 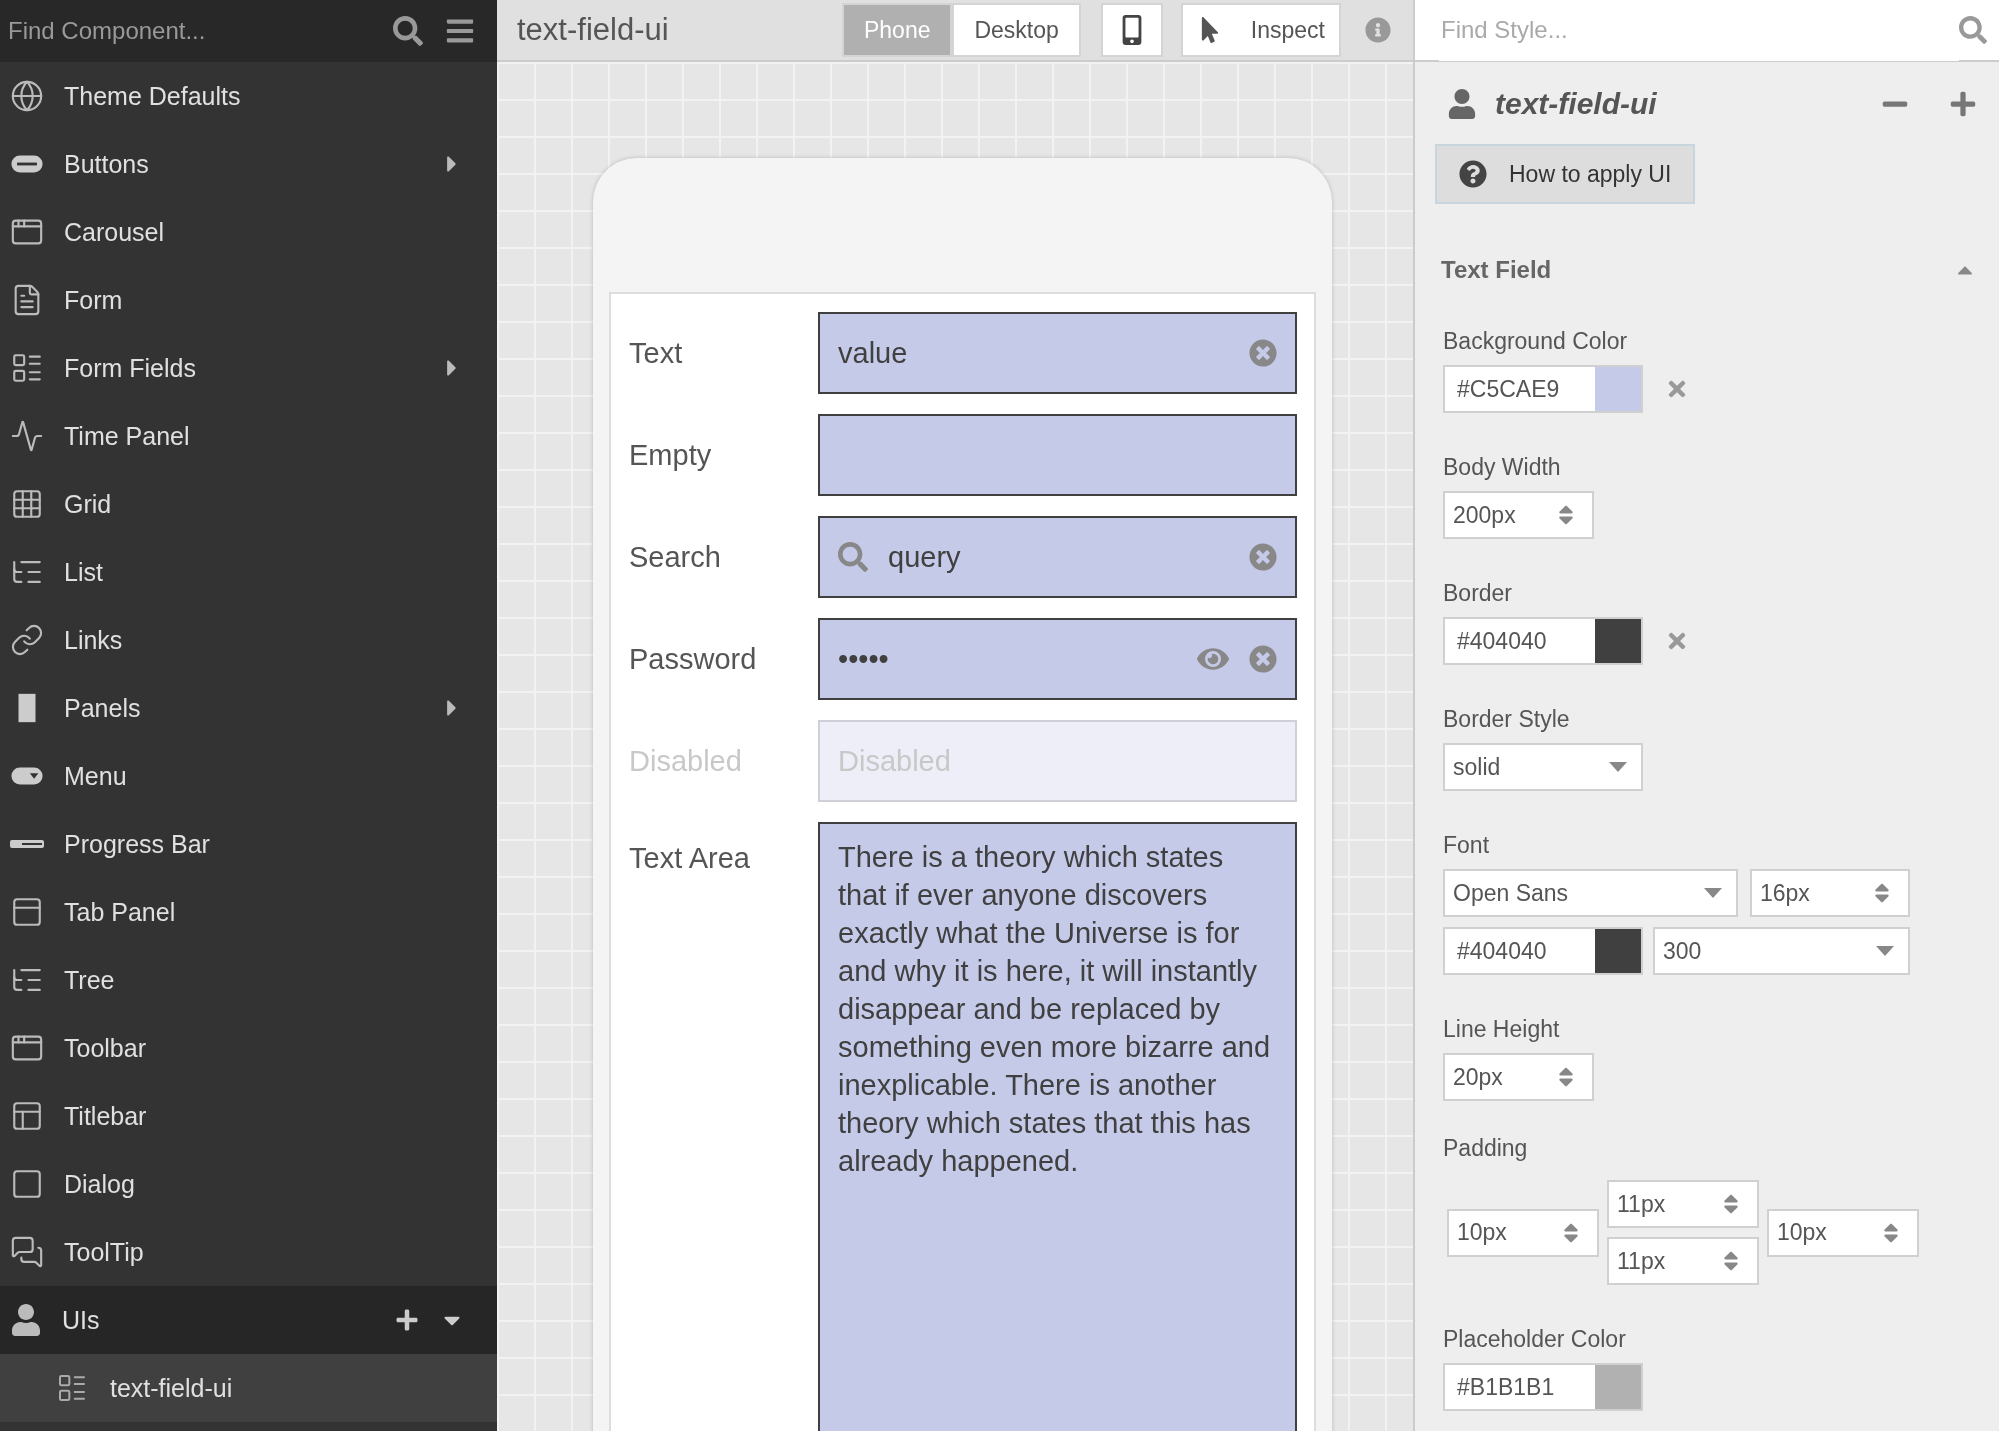 What do you see at coordinates (1478, 593) in the screenshot?
I see `property-label: Border` at bounding box center [1478, 593].